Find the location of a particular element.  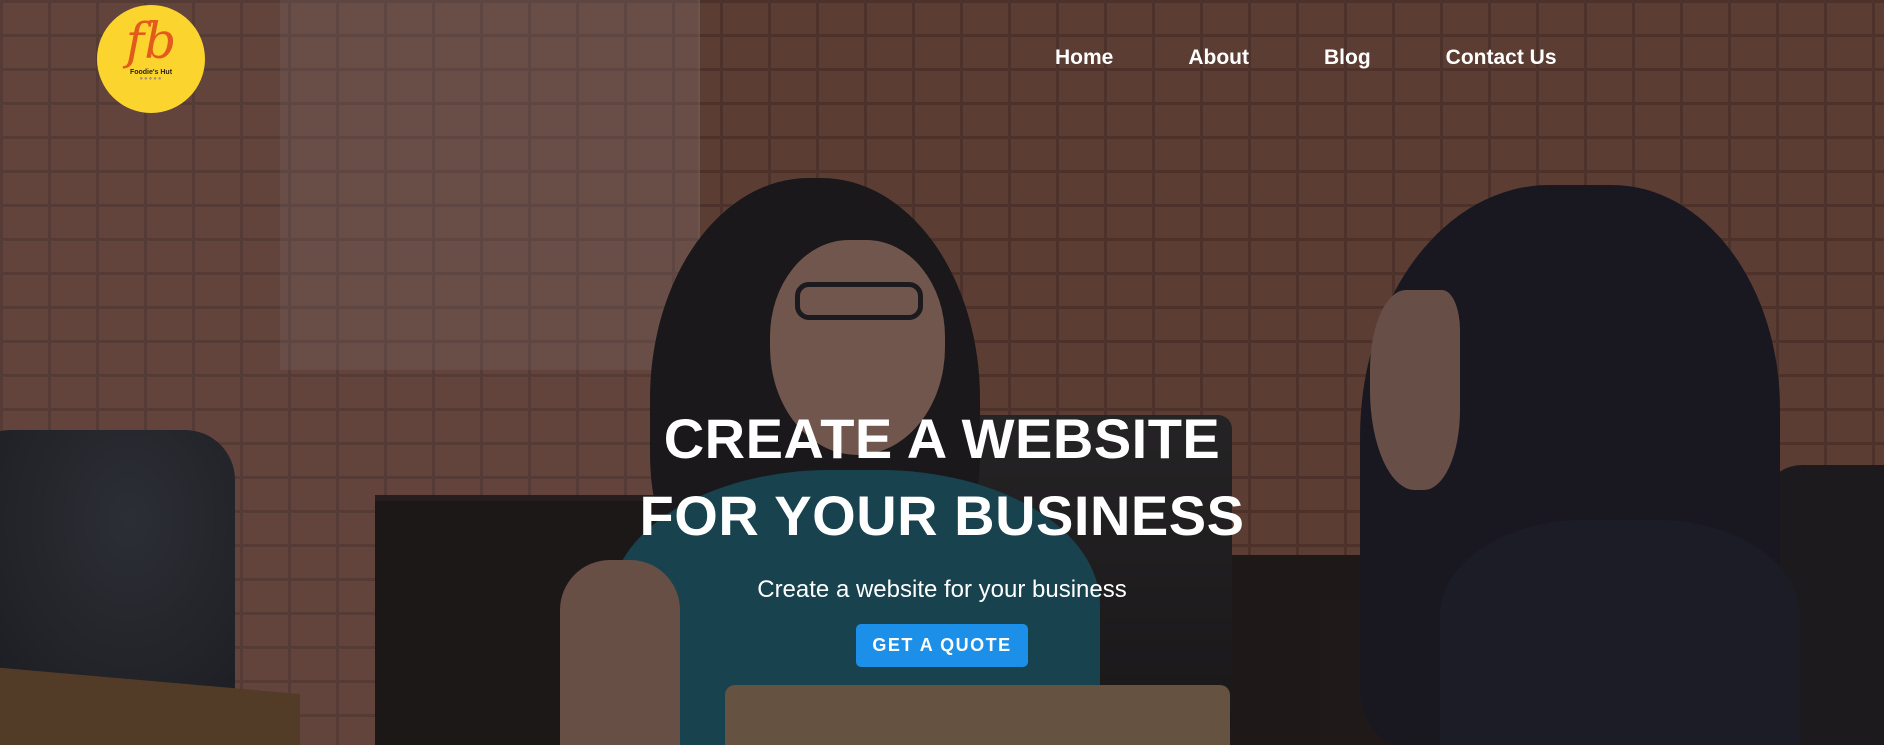

nav-item-home: Home is located at coordinates (1084, 58).